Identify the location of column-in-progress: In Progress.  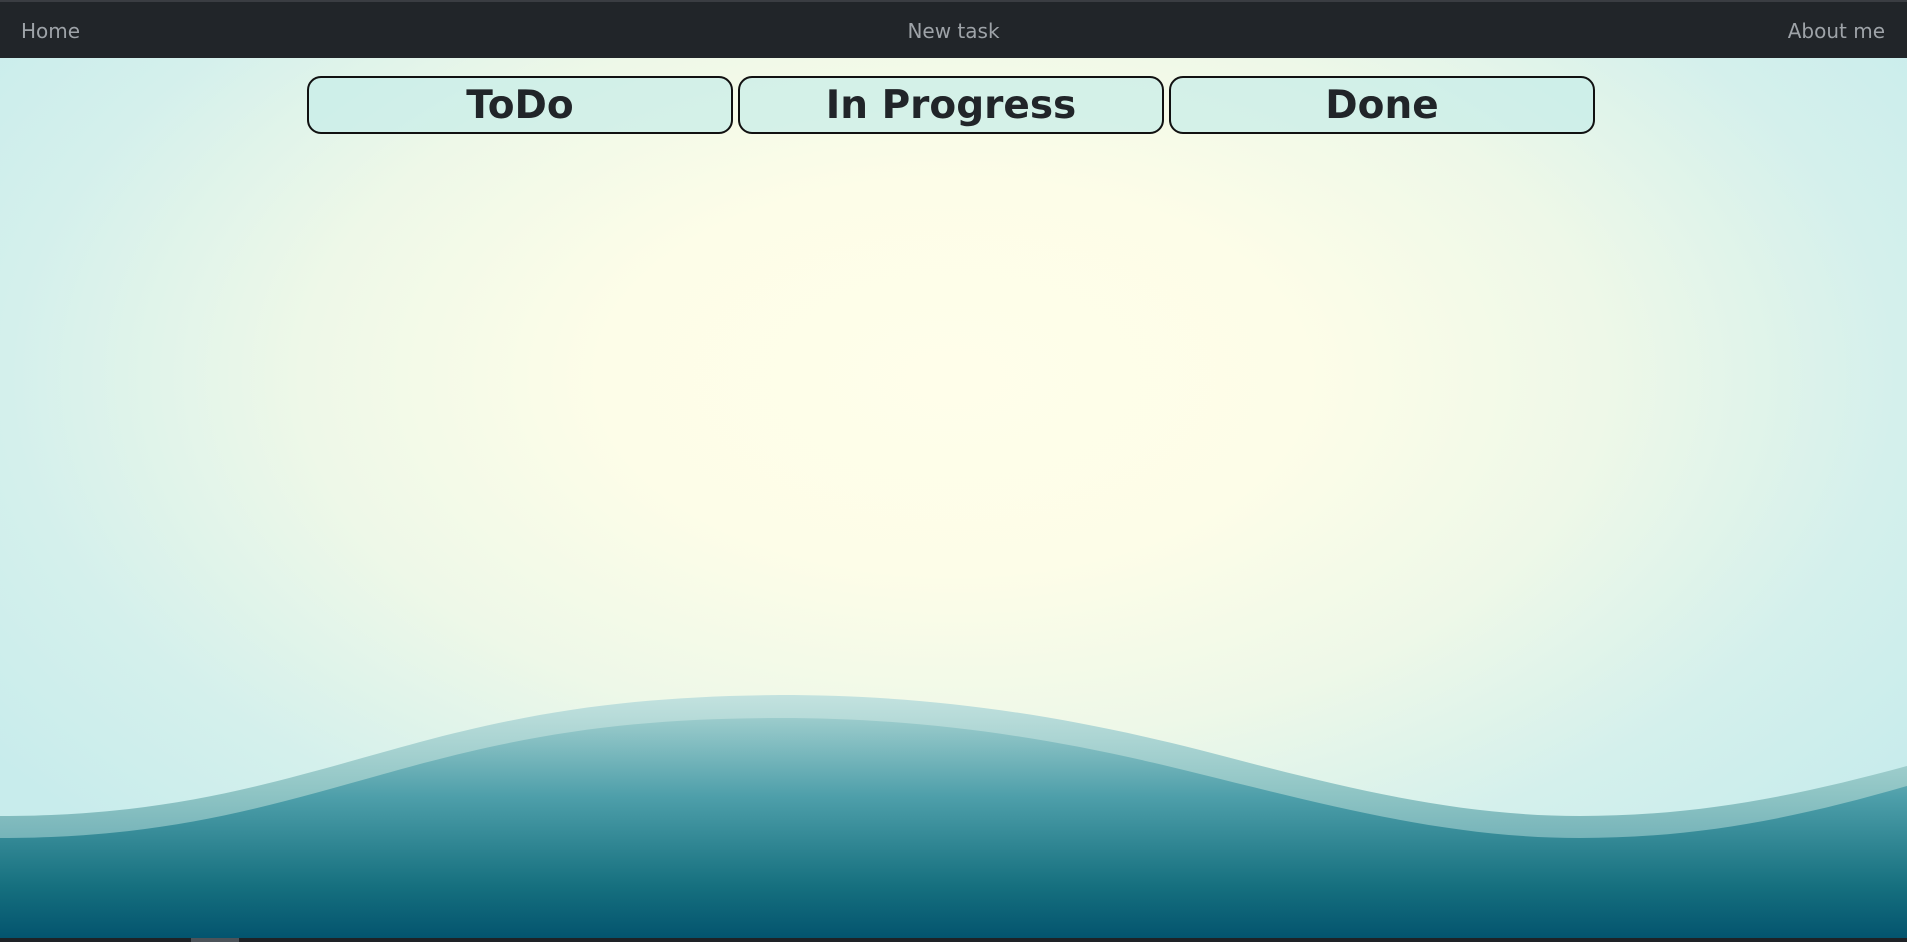
(951, 105).